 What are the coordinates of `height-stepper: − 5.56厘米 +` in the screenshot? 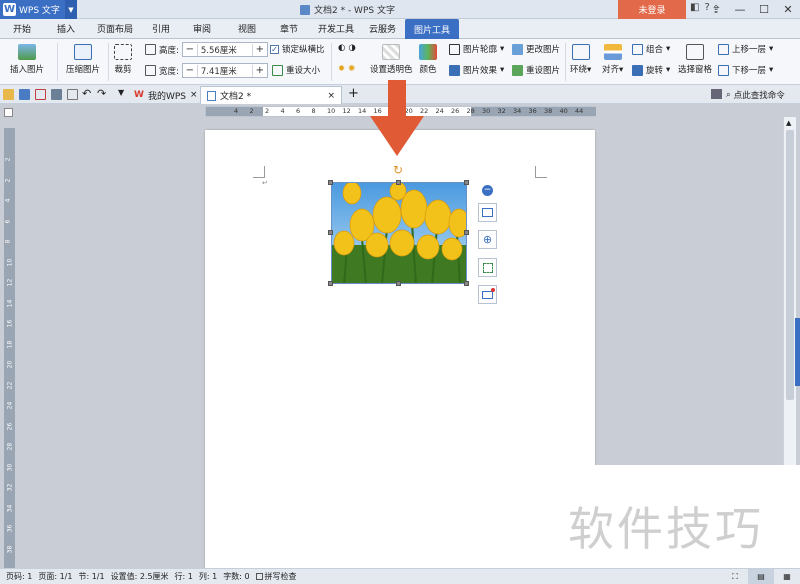 It's located at (224, 49).